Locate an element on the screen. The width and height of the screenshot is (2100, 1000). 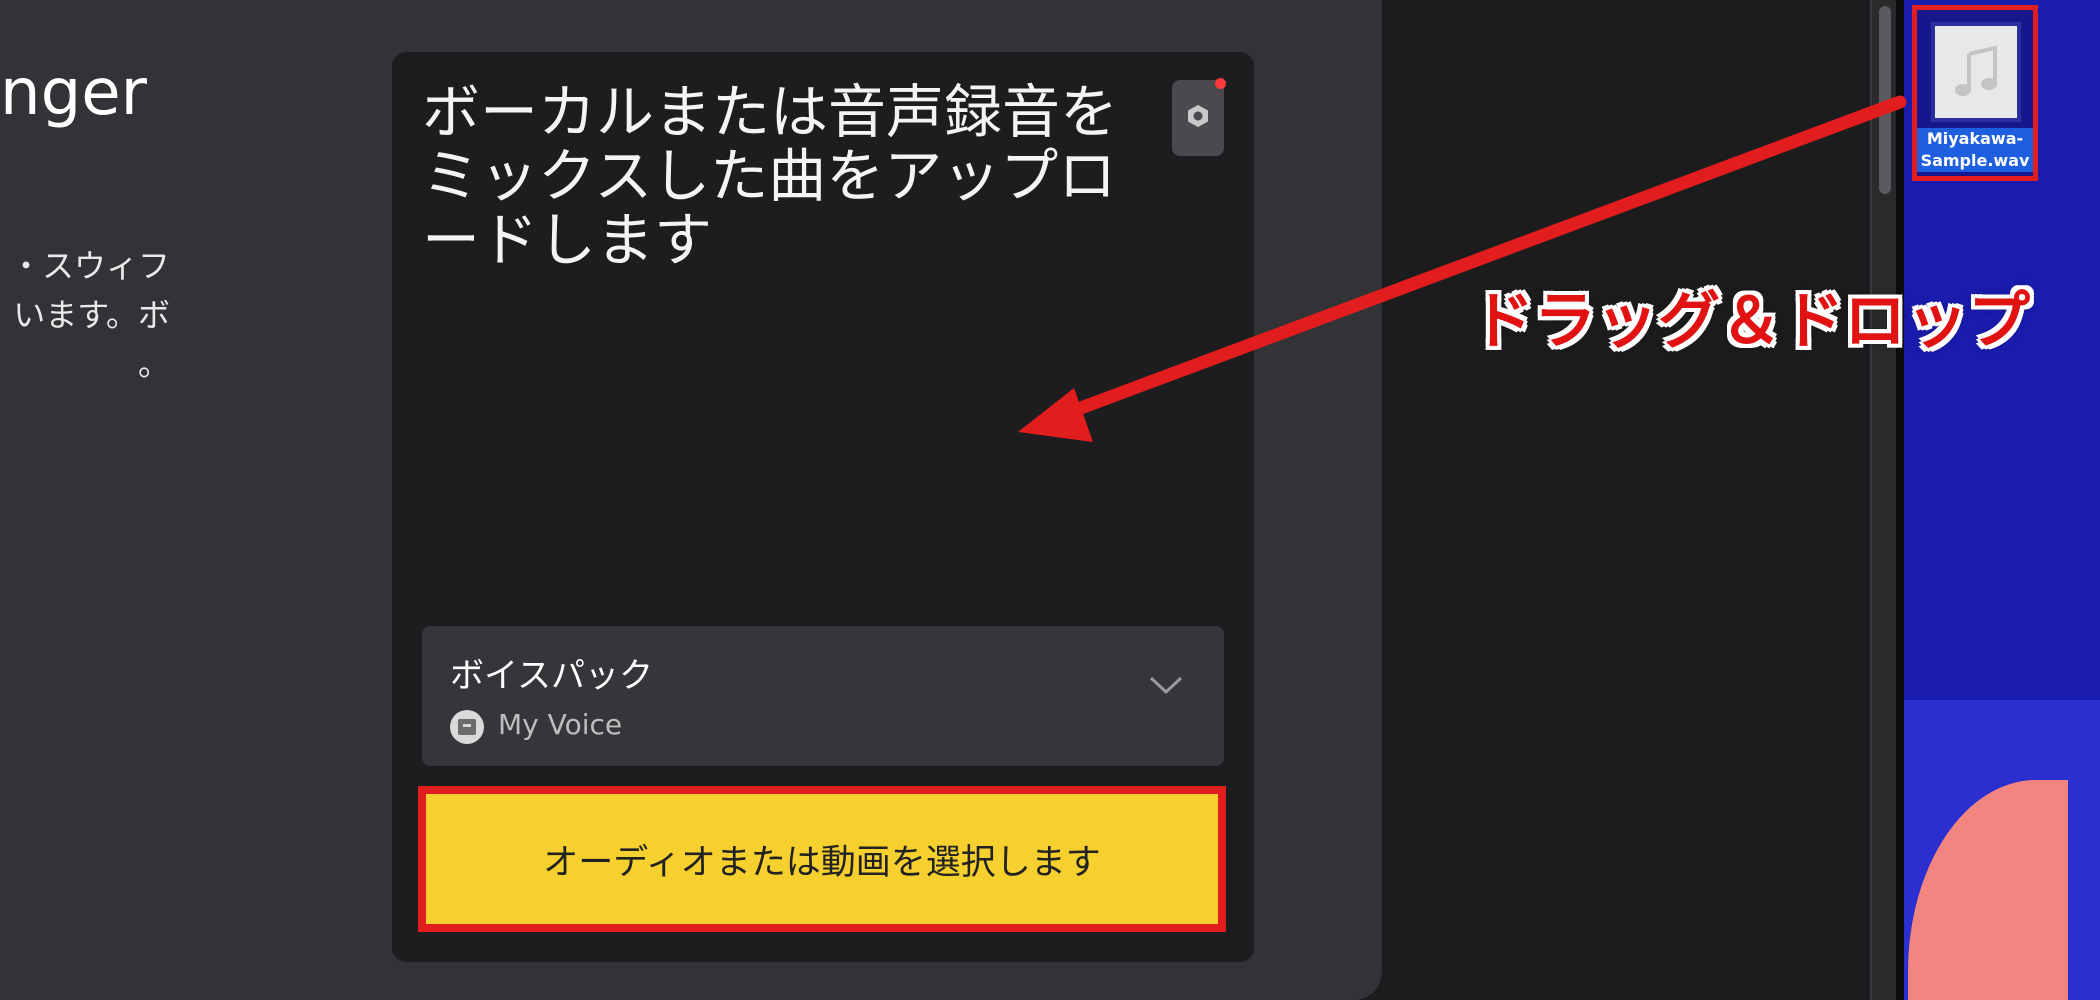
select-file-button: オーディオまたは動画を選択します is located at coordinates (822, 859).